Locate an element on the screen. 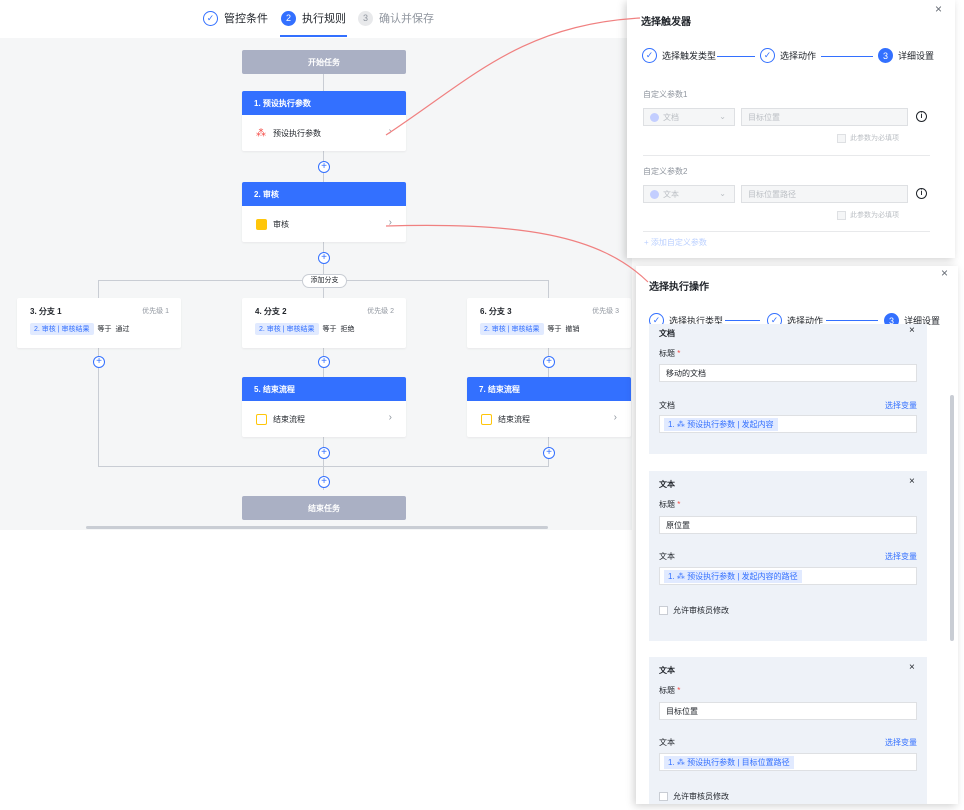 This screenshot has width=964, height=810. checkbox-box is located at coordinates (841, 215).